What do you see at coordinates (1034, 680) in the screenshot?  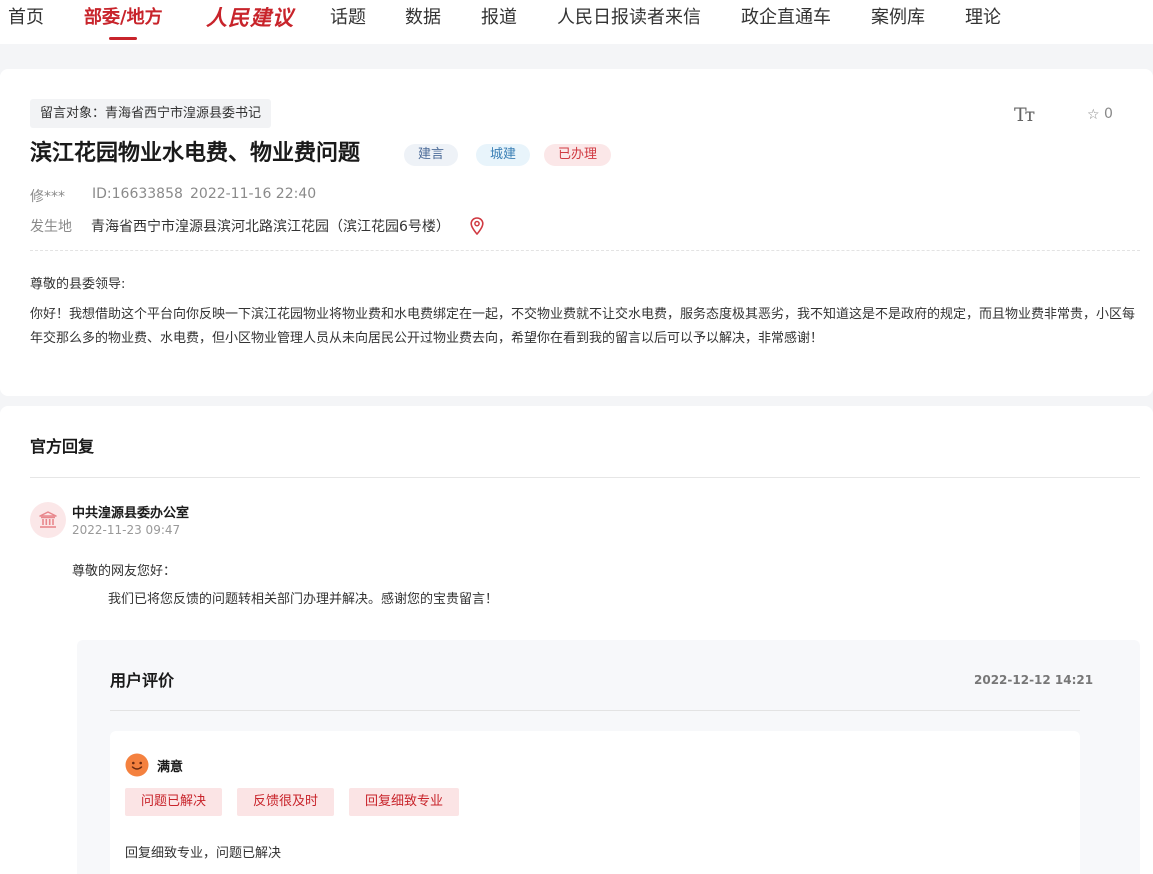 I see `evaluation-time: 2022-12-12 14:21` at bounding box center [1034, 680].